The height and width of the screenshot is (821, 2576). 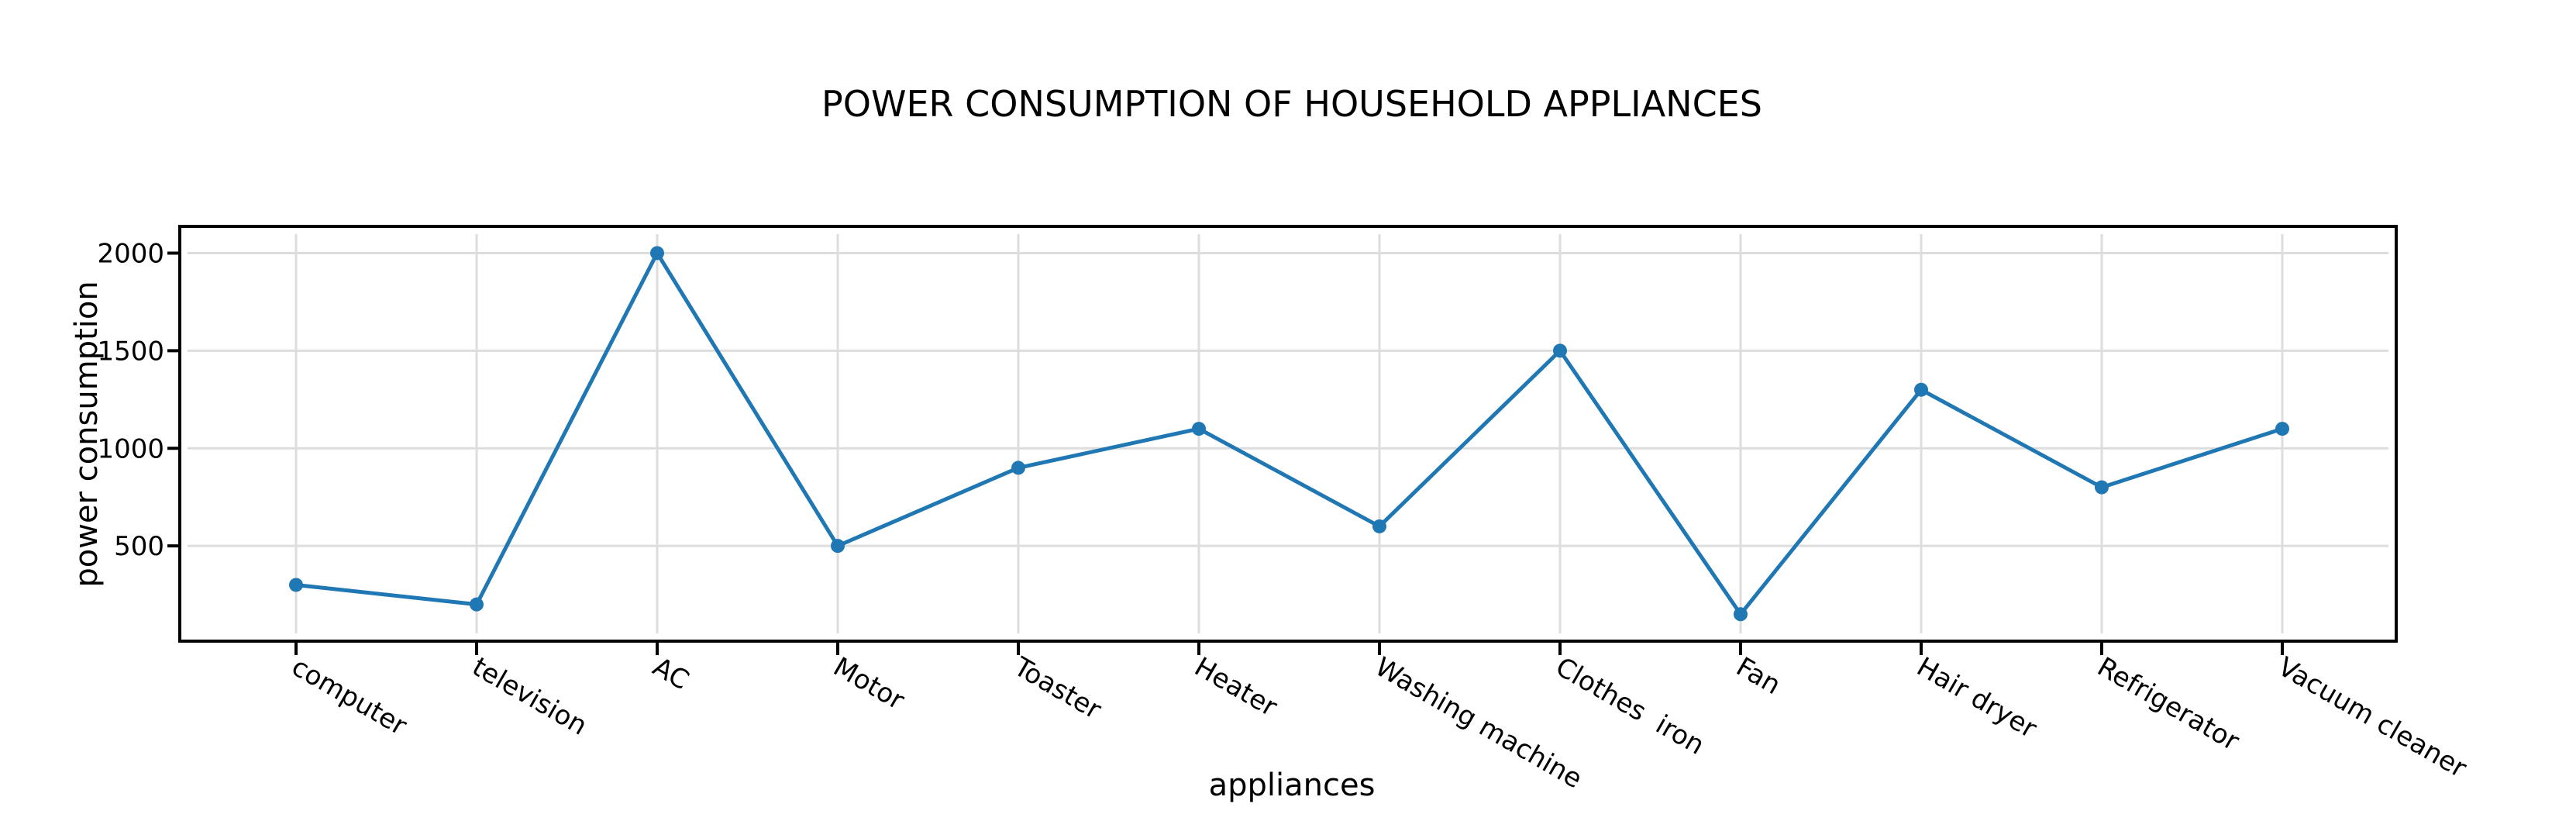 What do you see at coordinates (477, 604) in the screenshot?
I see `data-point-television` at bounding box center [477, 604].